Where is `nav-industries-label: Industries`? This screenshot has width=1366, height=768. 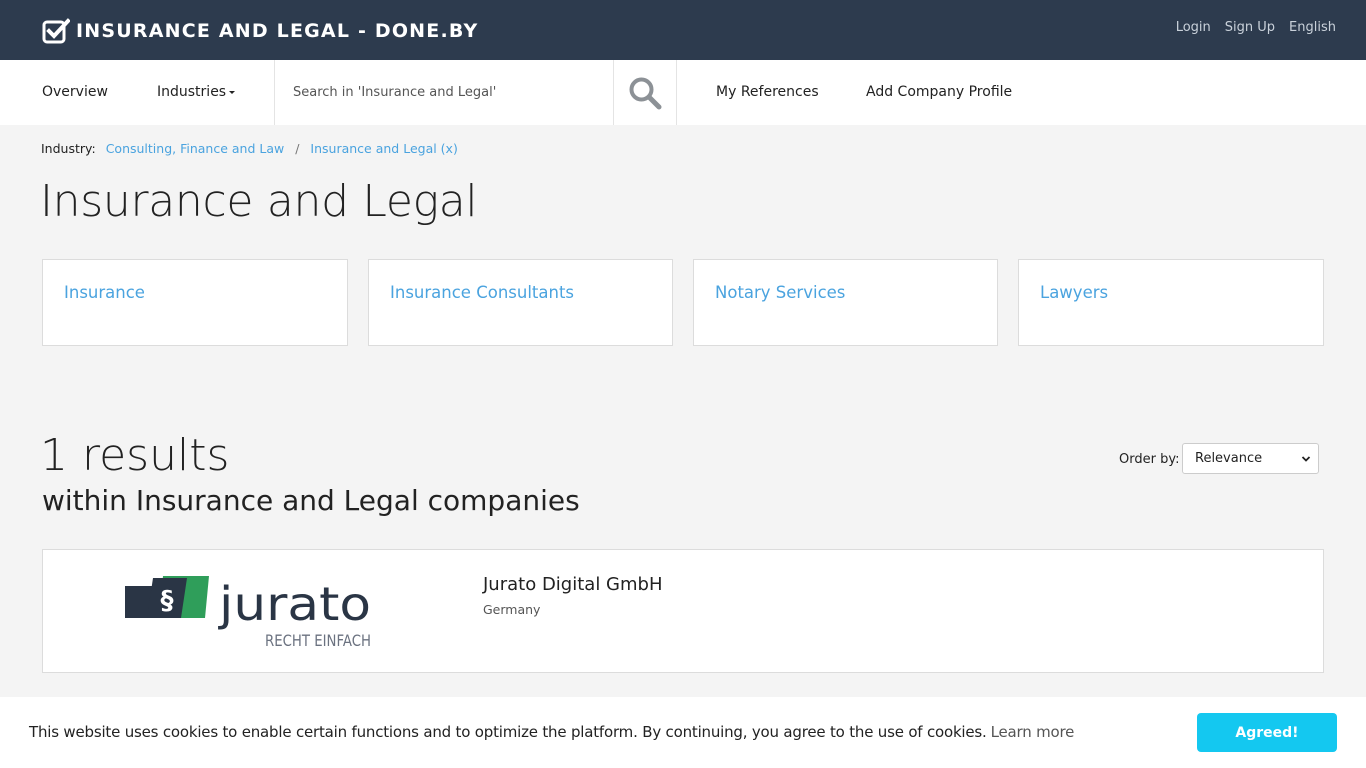 nav-industries-label: Industries is located at coordinates (192, 92).